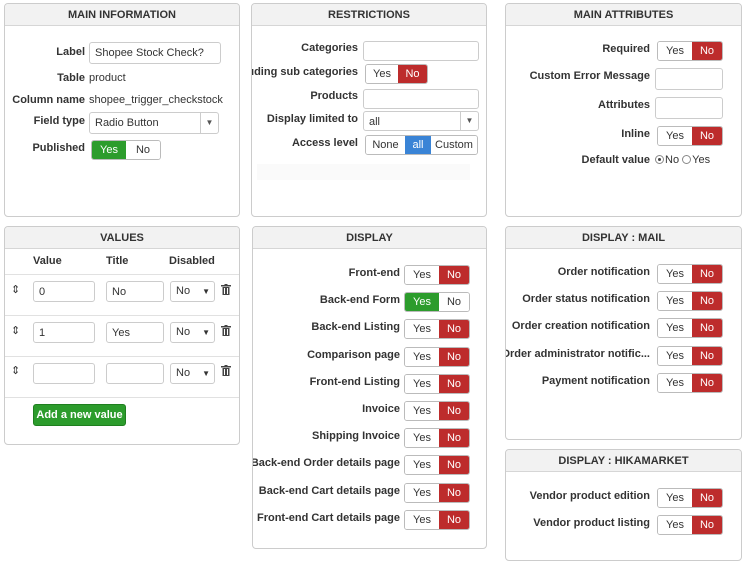 The width and height of the screenshot is (745, 561). Describe the element at coordinates (687, 159) in the screenshot. I see `default-yes-radio` at that location.